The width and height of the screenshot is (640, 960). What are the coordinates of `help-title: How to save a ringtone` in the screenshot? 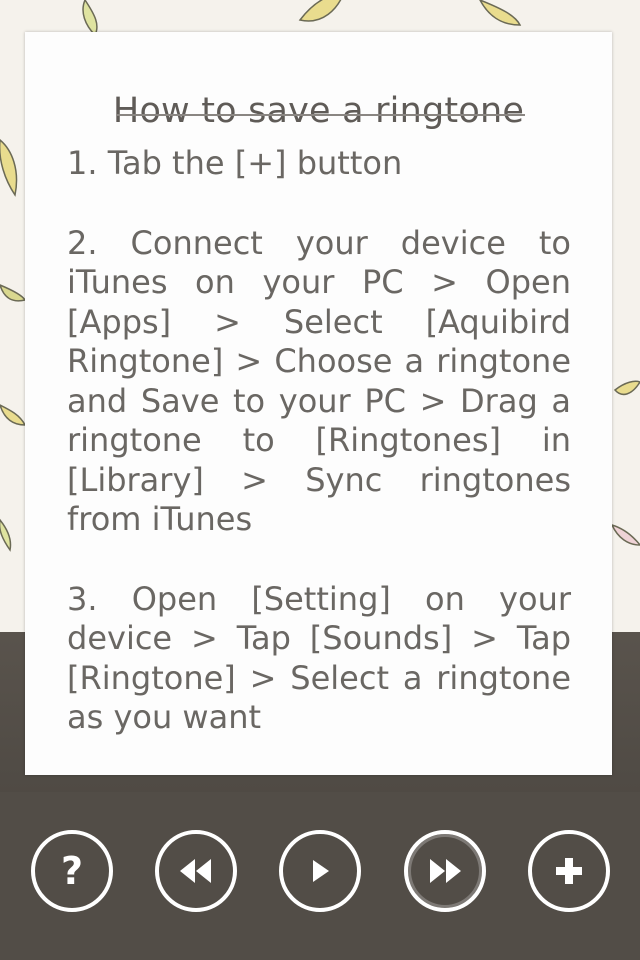 It's located at (318, 111).